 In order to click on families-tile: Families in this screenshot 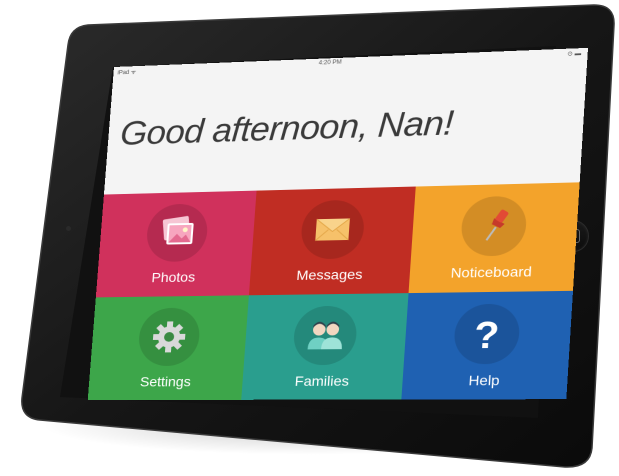, I will do `click(325, 346)`.